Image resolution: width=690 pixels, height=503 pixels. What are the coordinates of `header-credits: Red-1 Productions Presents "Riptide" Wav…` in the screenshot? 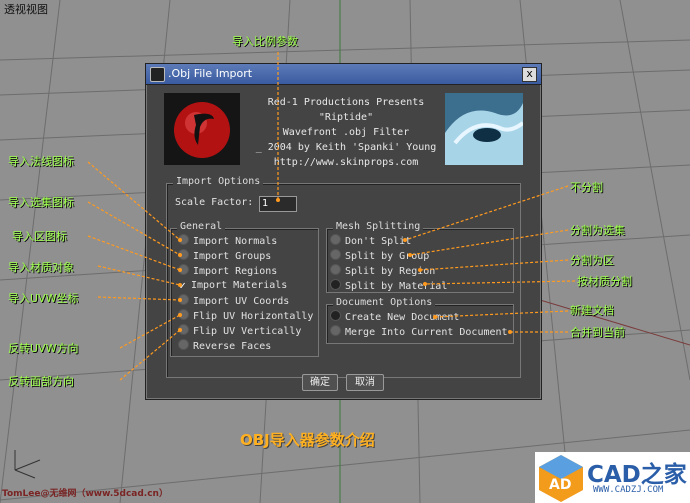 It's located at (346, 132).